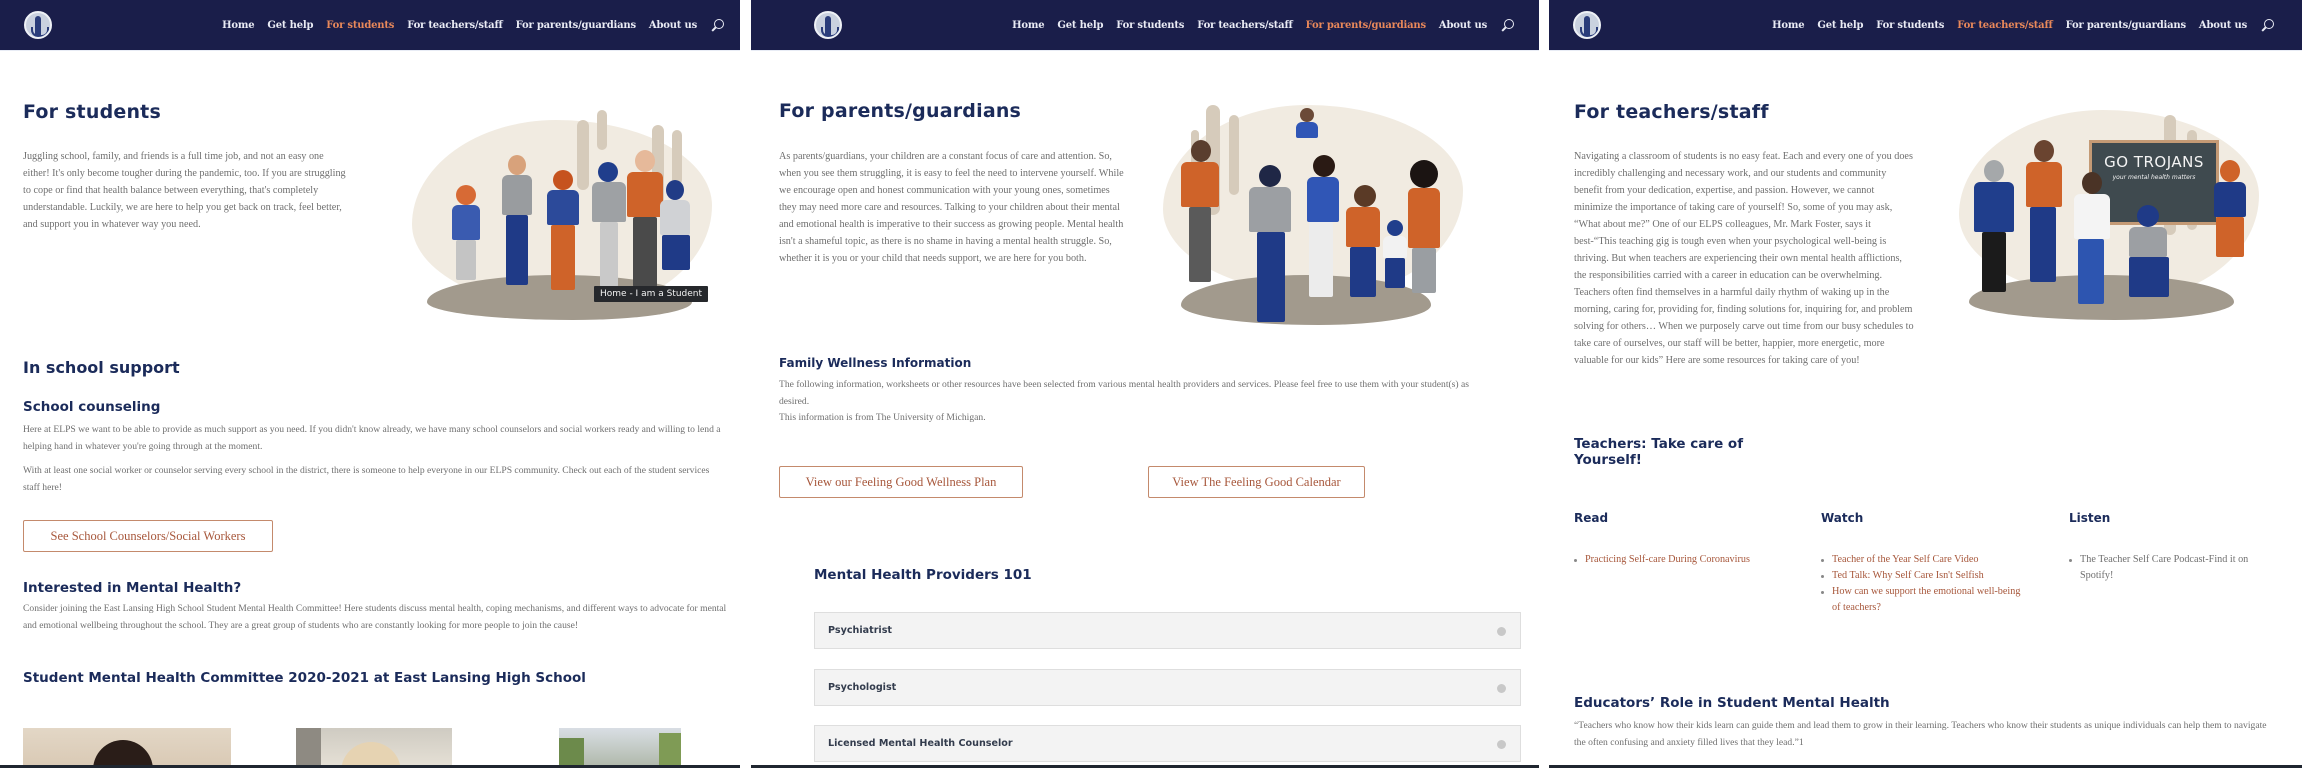 The height and width of the screenshot is (768, 2302). What do you see at coordinates (875, 363) in the screenshot?
I see `family-wellness-heading: Family Wellness Information` at bounding box center [875, 363].